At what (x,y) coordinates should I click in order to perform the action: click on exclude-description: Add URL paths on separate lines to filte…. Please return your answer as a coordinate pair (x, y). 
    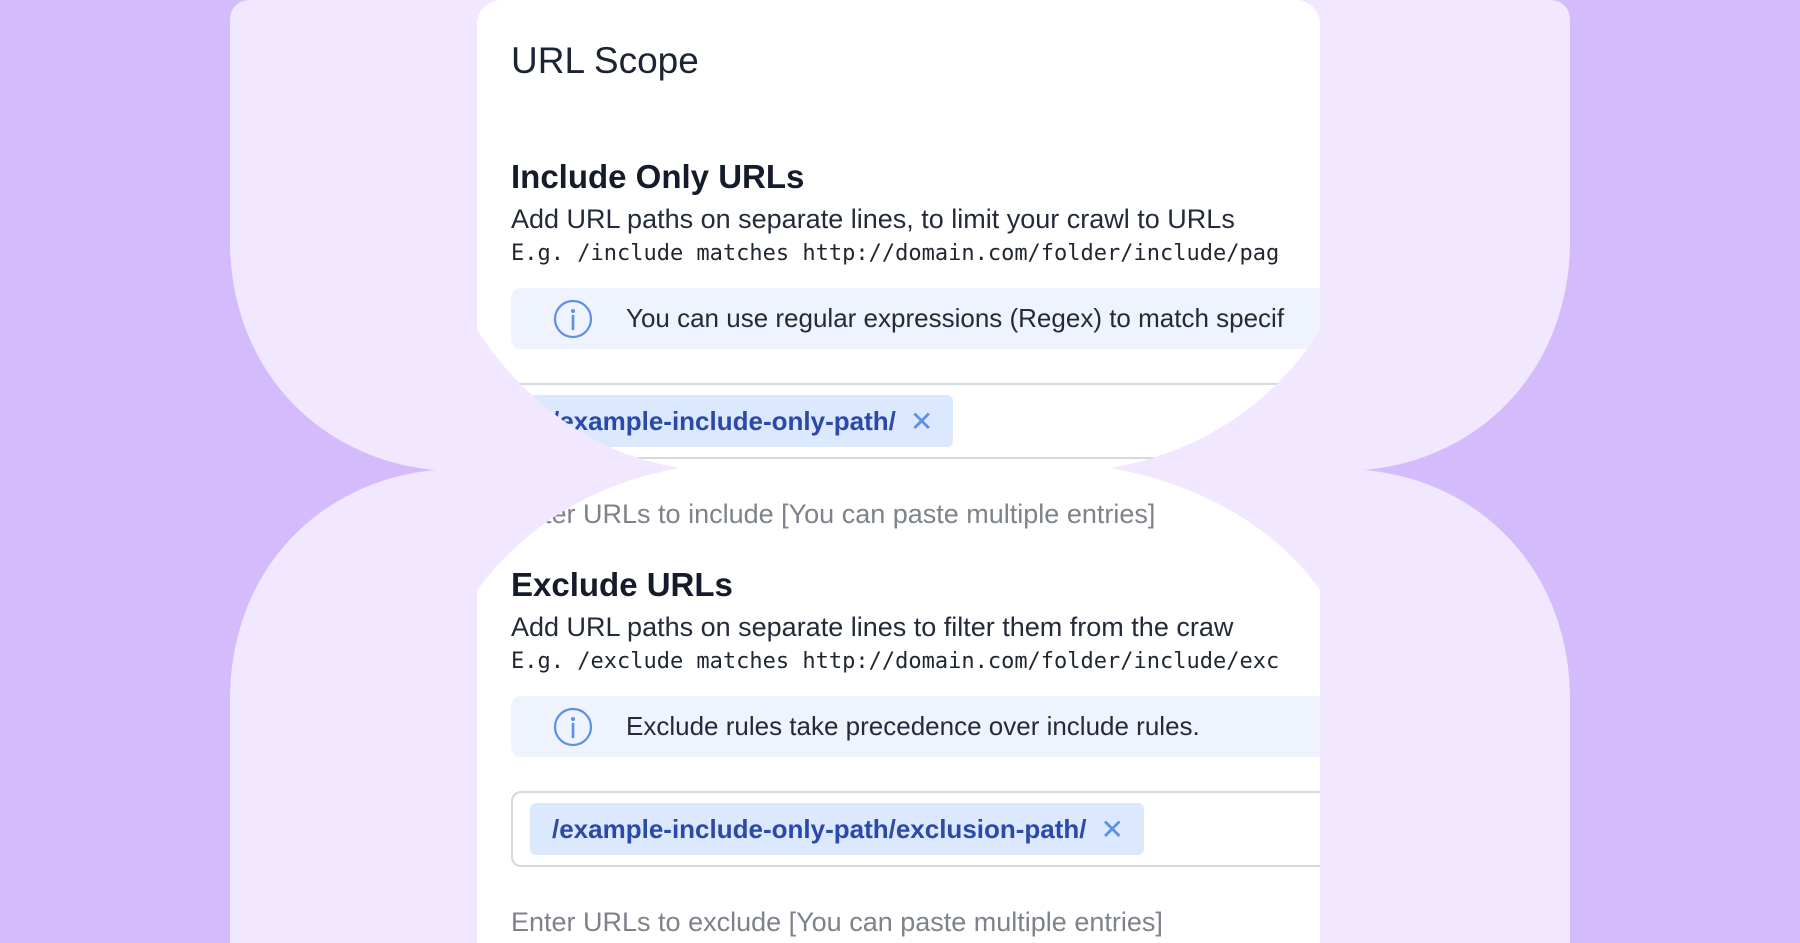
    Looking at the image, I should click on (872, 627).